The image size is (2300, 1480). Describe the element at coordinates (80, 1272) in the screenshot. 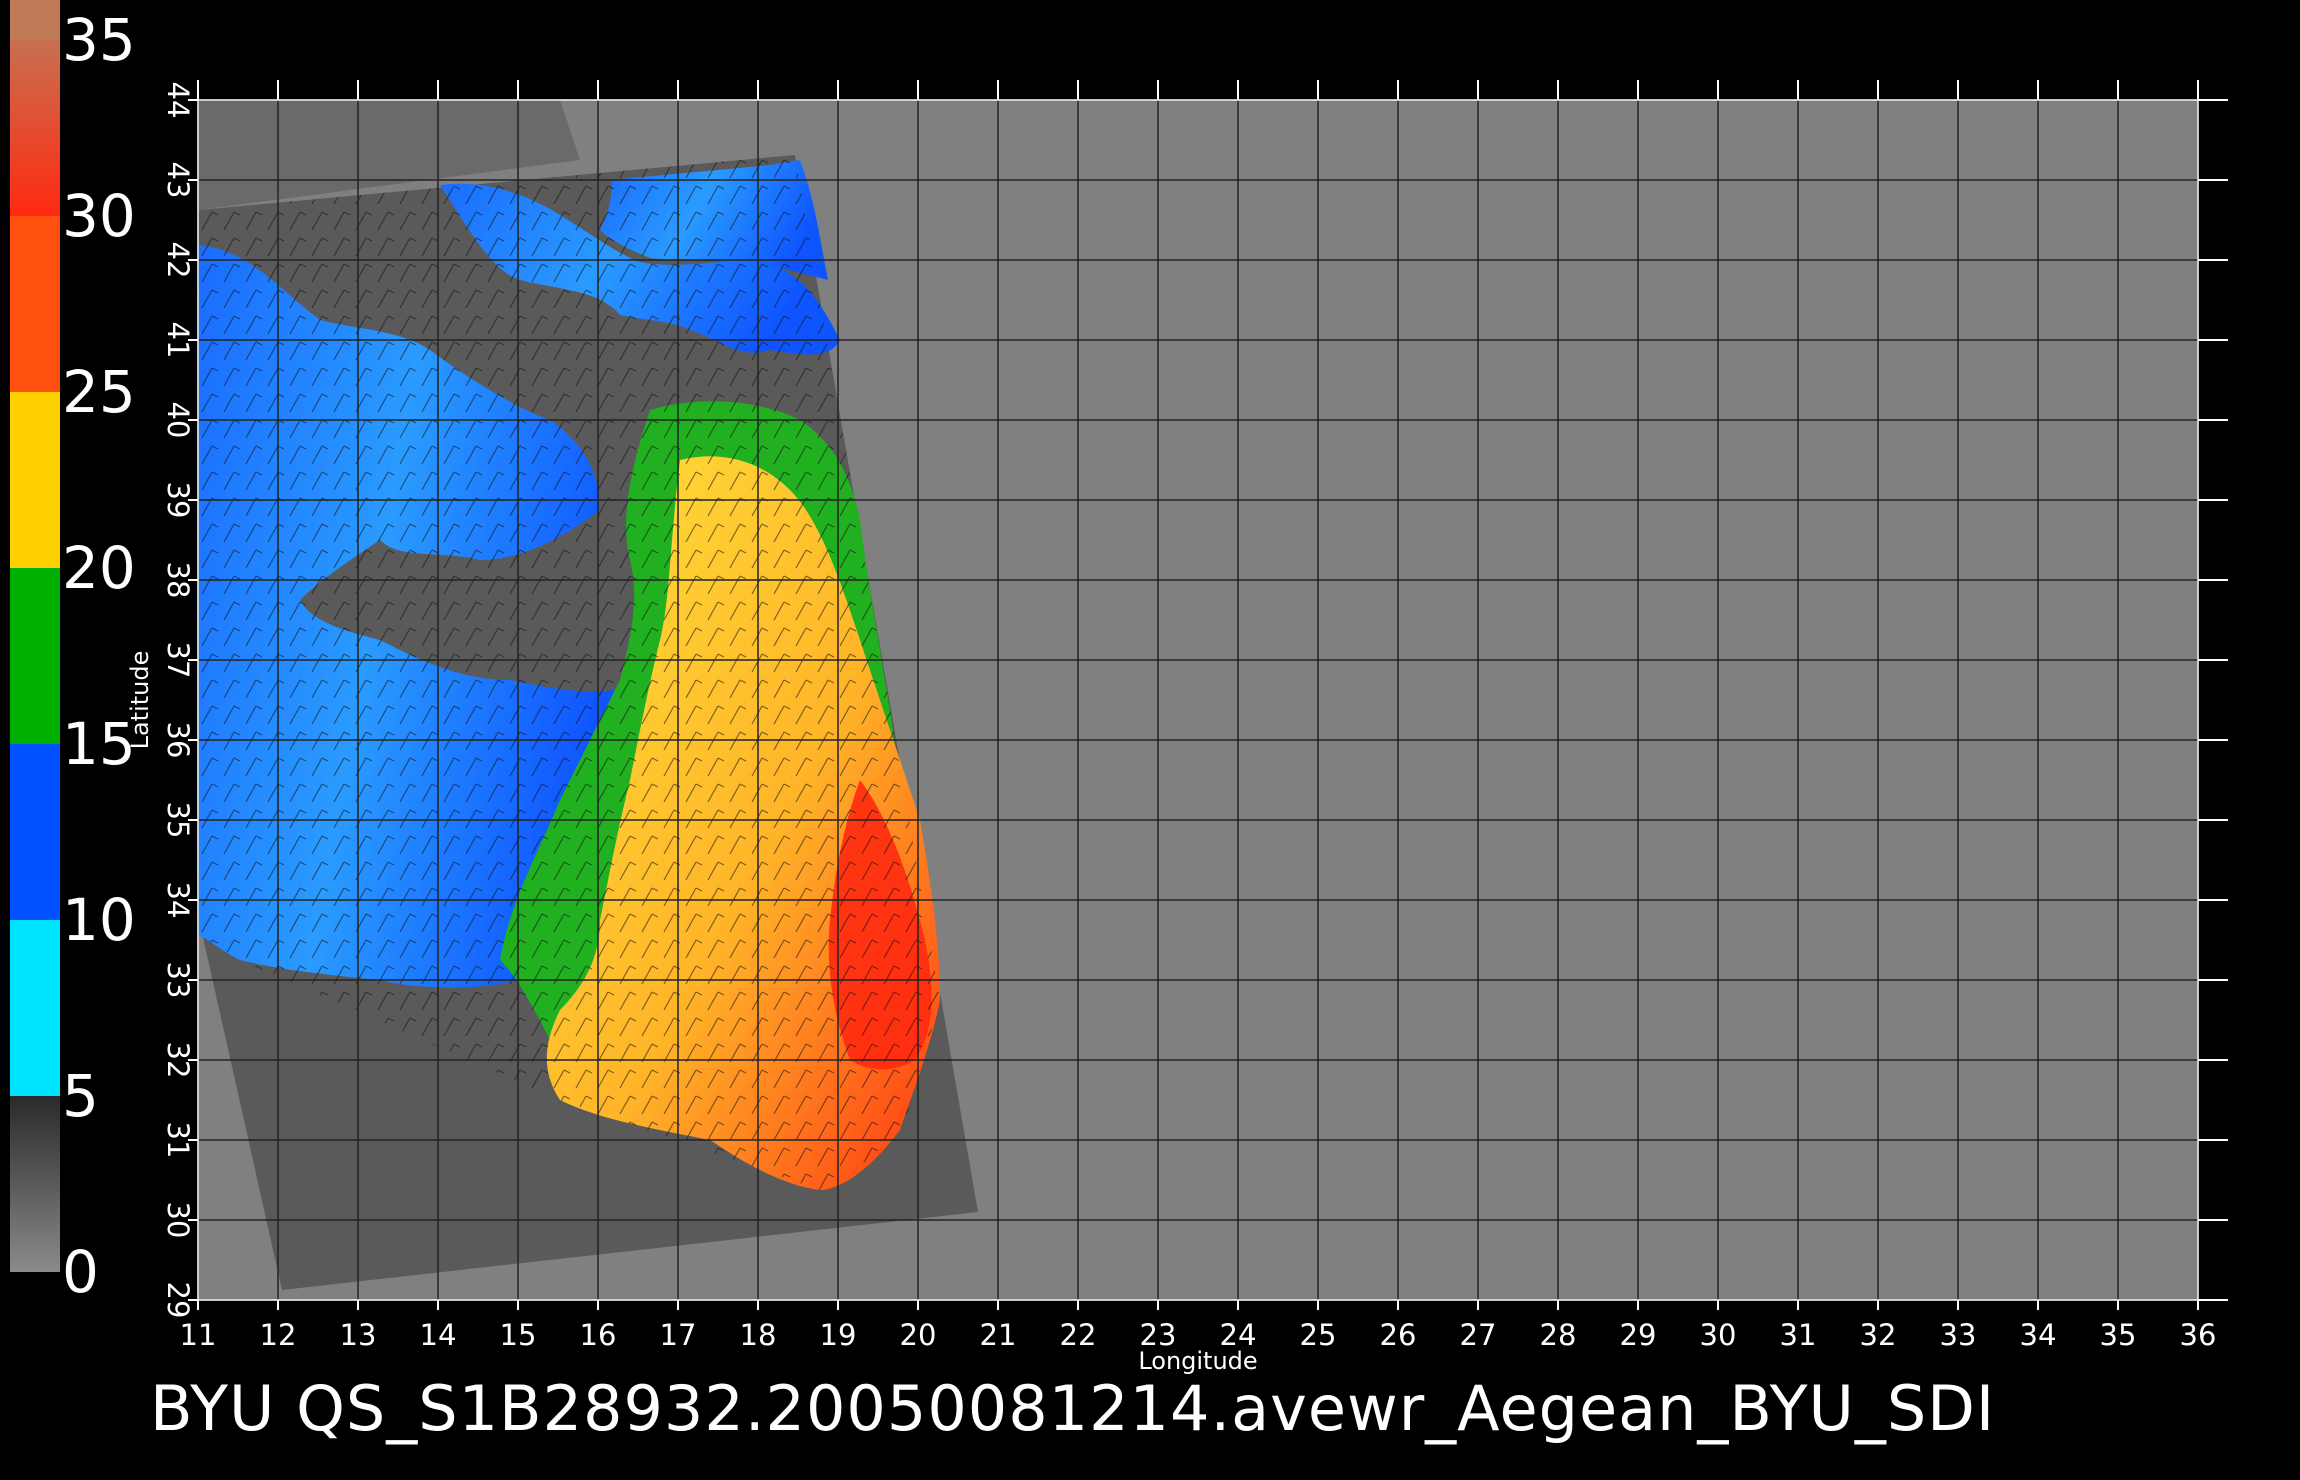

I see `colorbar-tick-0: 0` at that location.